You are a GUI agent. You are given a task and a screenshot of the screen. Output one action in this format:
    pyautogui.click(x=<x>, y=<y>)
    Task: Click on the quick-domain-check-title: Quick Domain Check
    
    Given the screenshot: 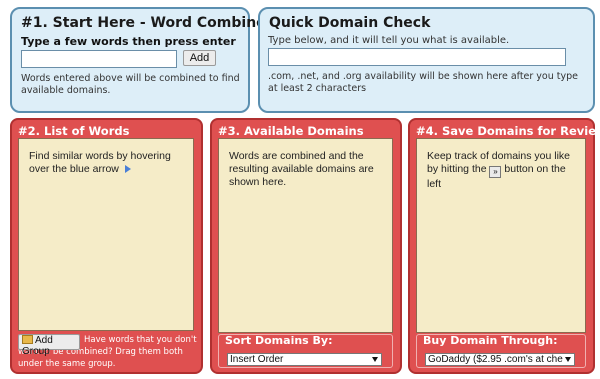 What is the action you would take?
    pyautogui.click(x=350, y=23)
    